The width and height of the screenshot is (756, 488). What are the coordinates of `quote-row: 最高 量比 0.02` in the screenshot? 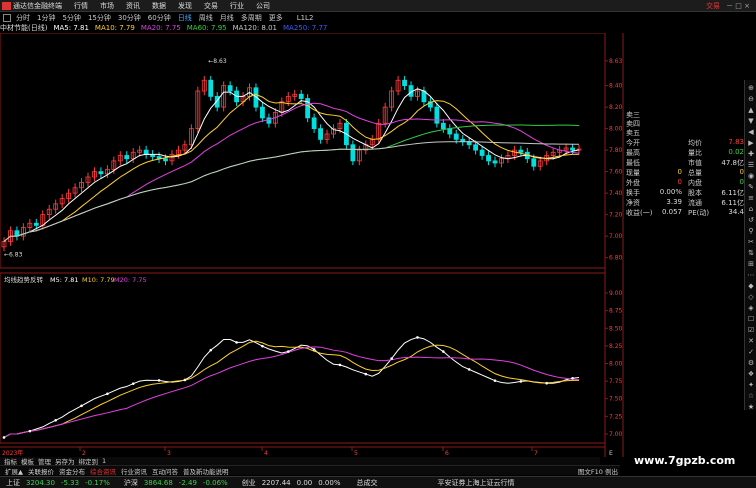 It's located at (685, 153).